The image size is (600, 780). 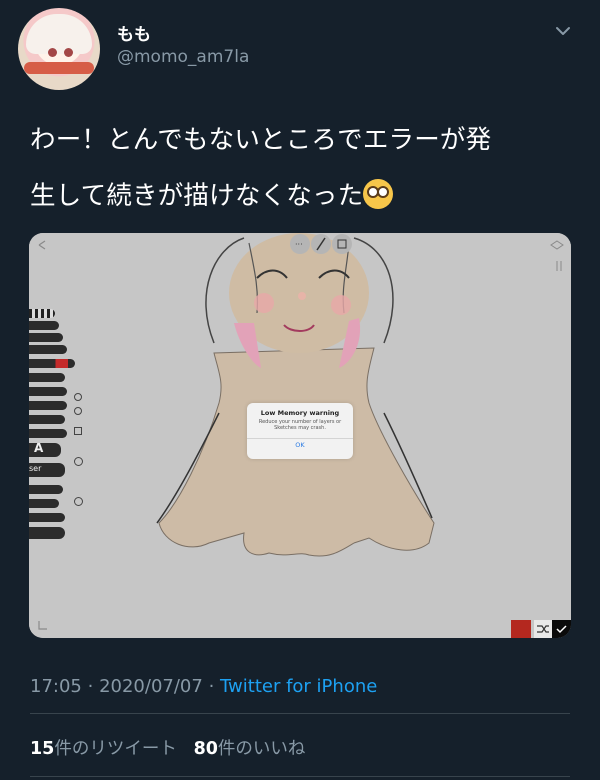 I want to click on size-dot, so click(x=78, y=411).